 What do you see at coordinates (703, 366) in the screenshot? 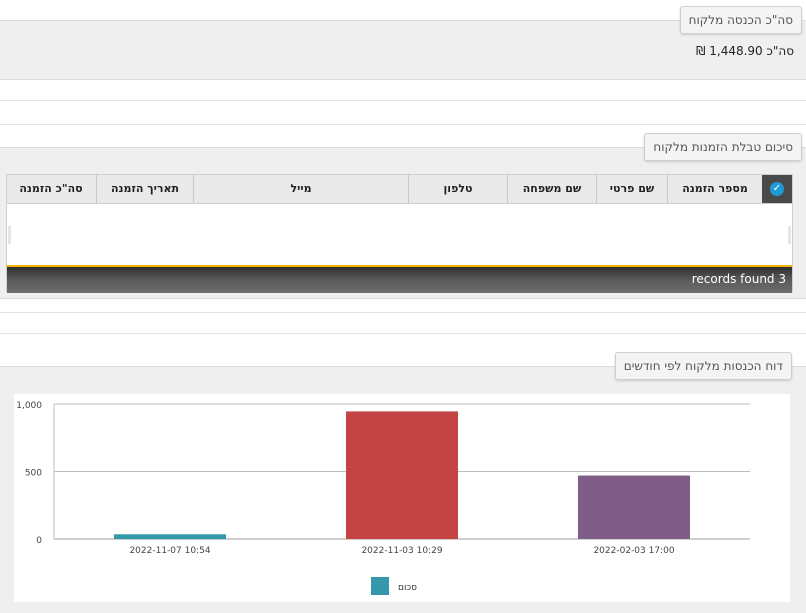
I see `monthly-report-legend: דוח הכנסות מלקוח לפי חודשים` at bounding box center [703, 366].